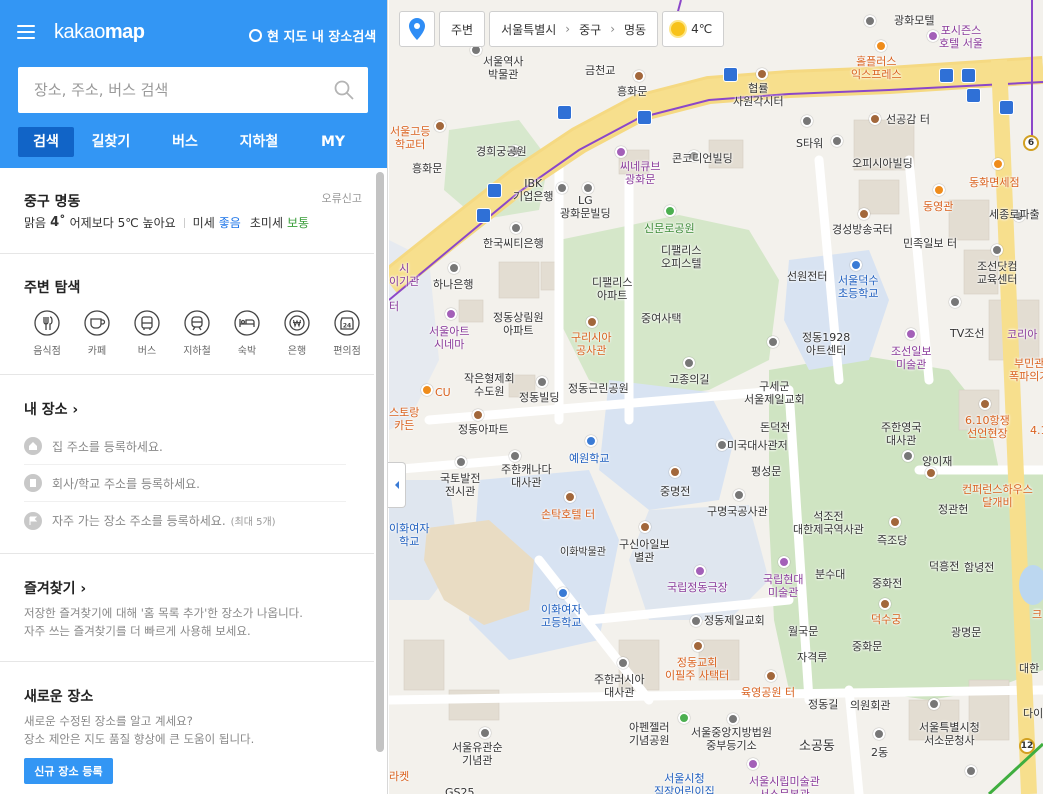  What do you see at coordinates (111, 142) in the screenshot?
I see `tab-directions: 길찾기` at bounding box center [111, 142].